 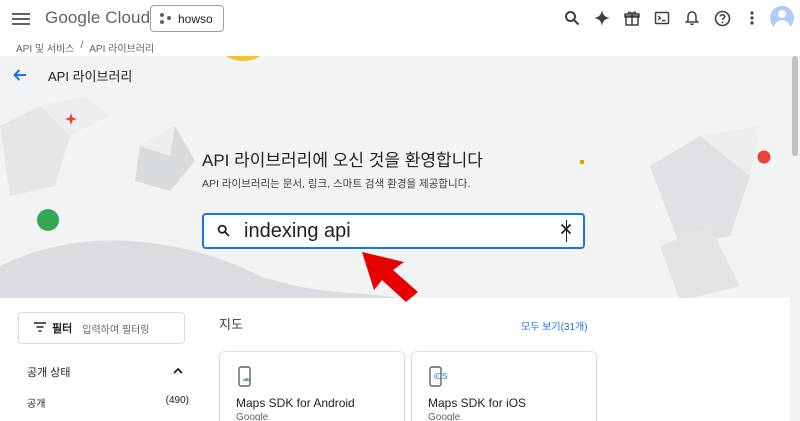 I want to click on facet-public: 공개 (490), so click(x=108, y=402).